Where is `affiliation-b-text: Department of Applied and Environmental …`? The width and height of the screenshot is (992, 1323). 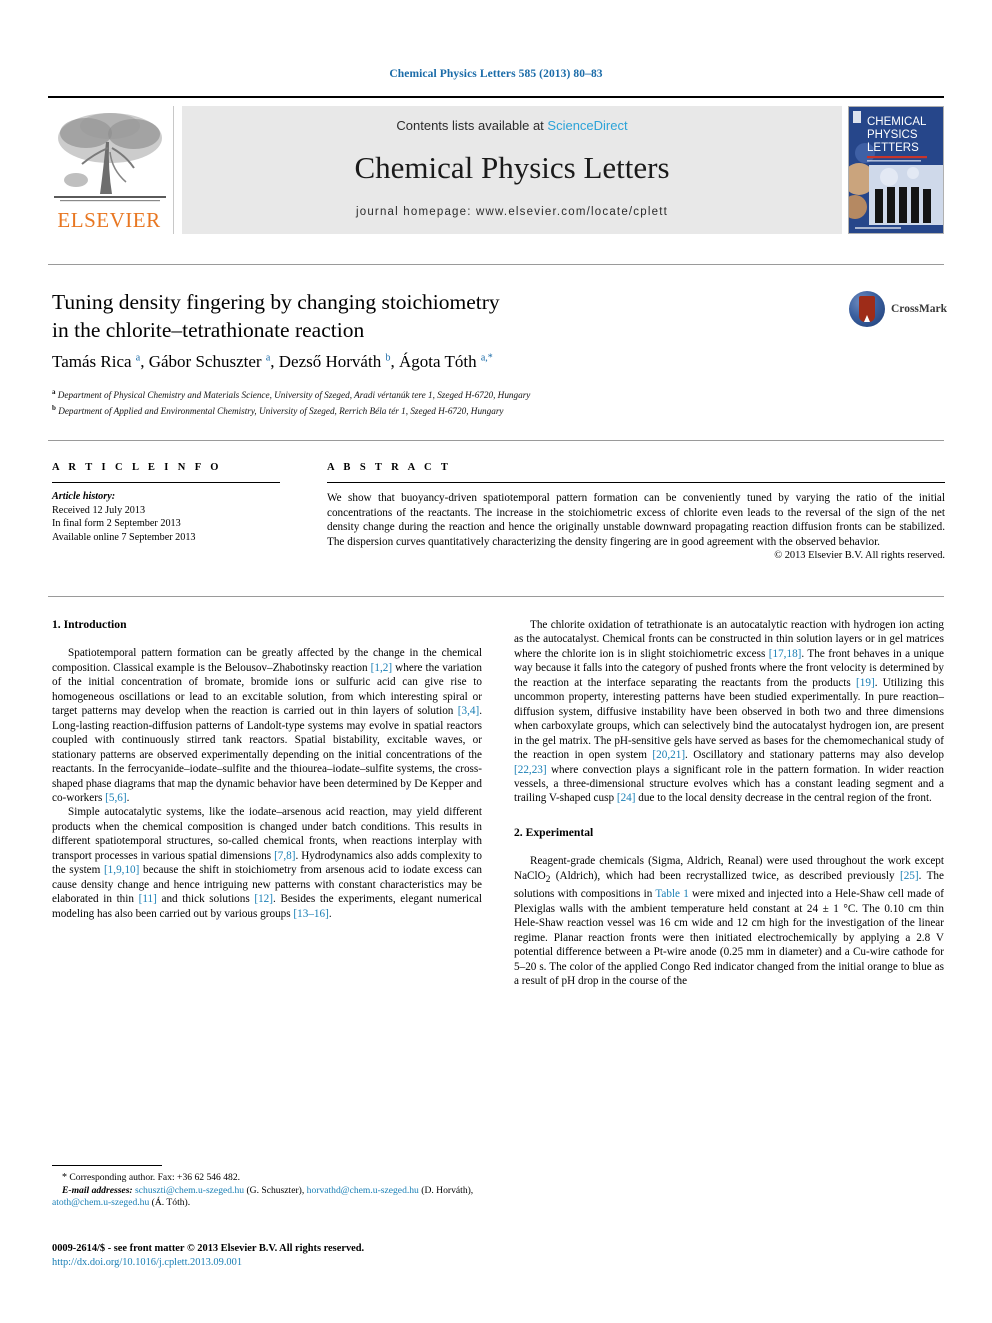 affiliation-b-text: Department of Applied and Environmental … is located at coordinates (281, 410).